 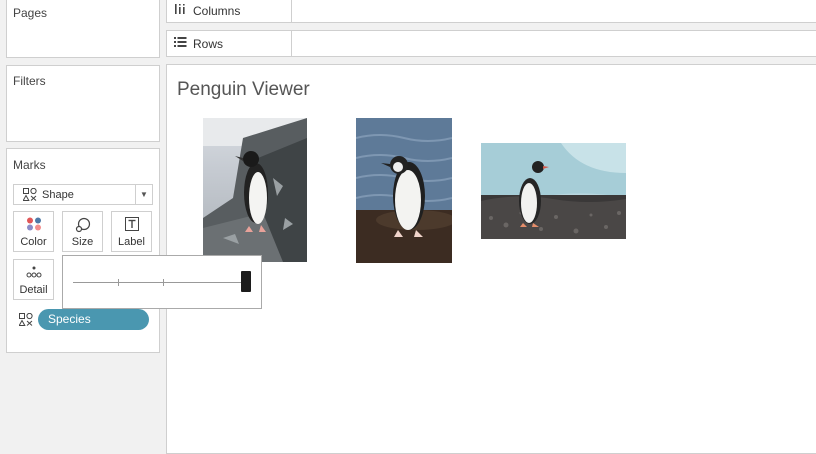 I want to click on species-pill-label: Species, so click(x=69, y=319).